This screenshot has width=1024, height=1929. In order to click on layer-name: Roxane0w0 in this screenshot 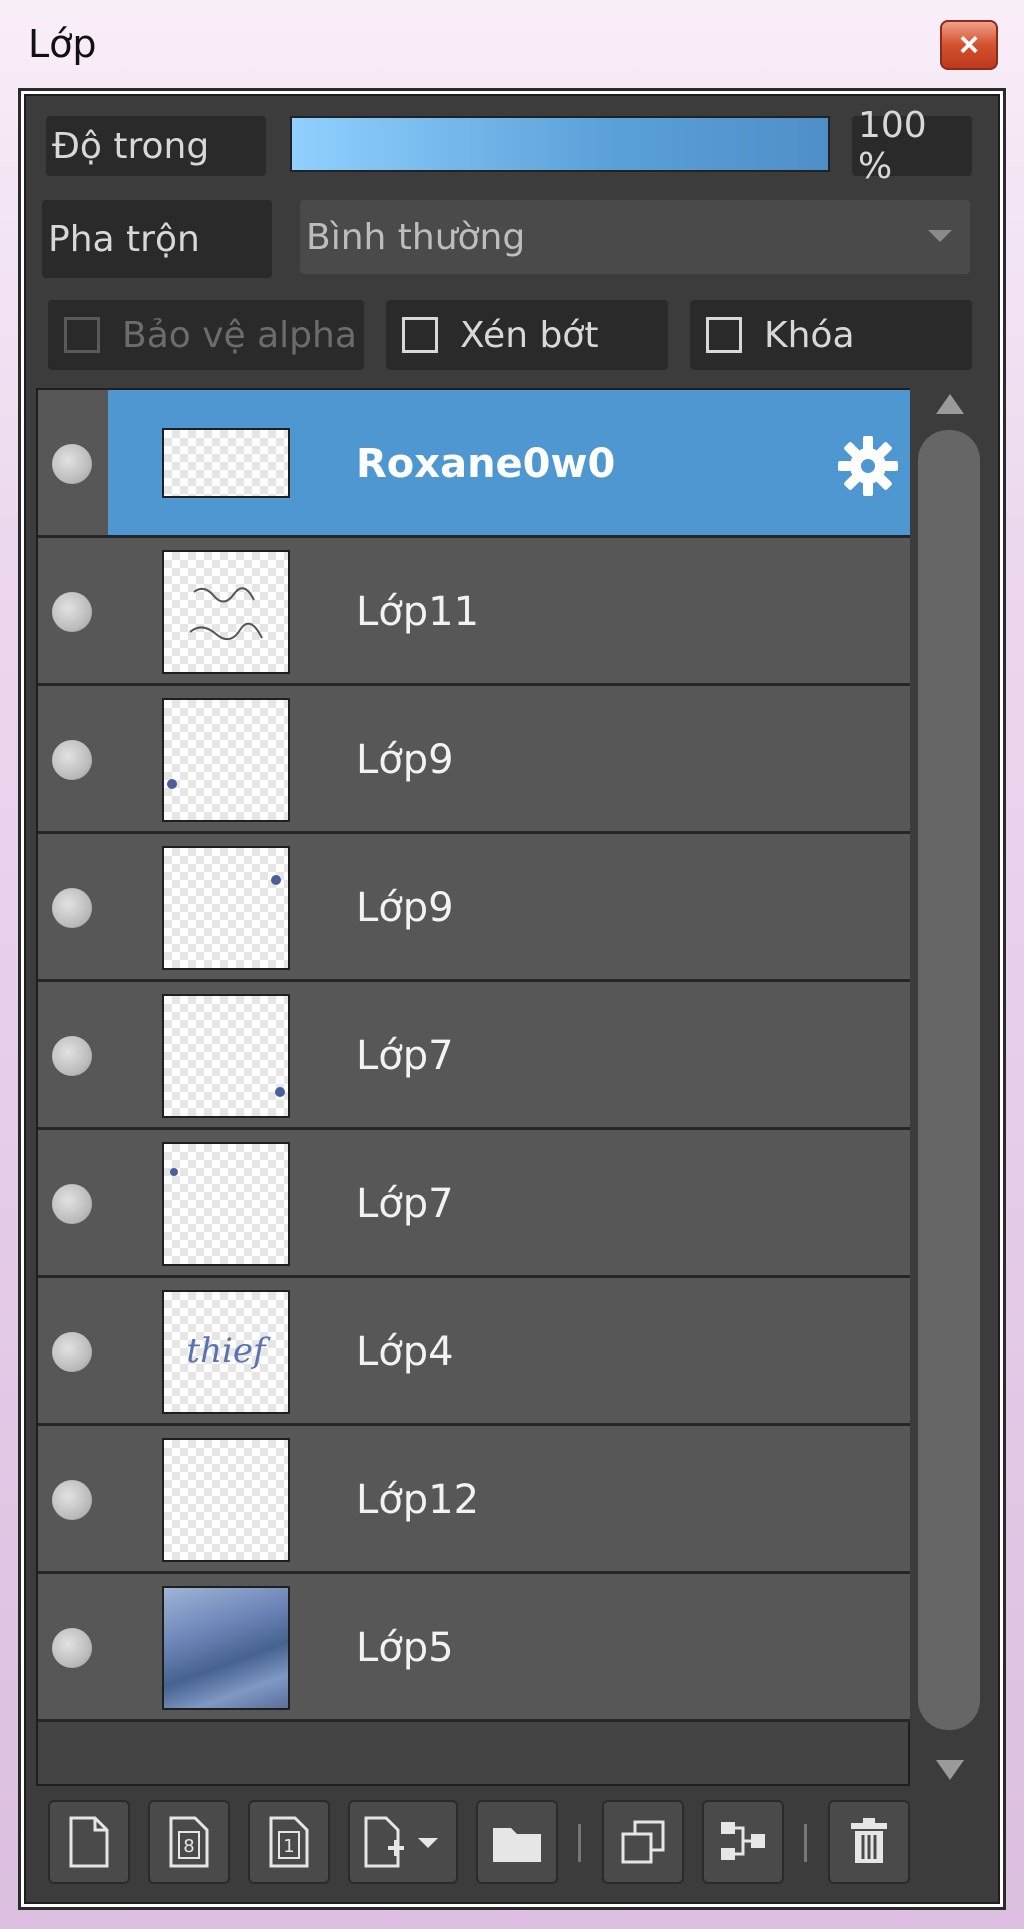, I will do `click(486, 464)`.